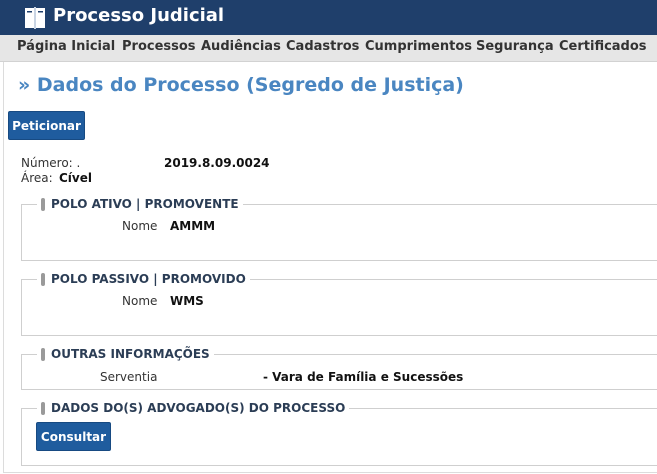 The width and height of the screenshot is (657, 474). Describe the element at coordinates (193, 226) in the screenshot. I see `polo-ativo-nome-value: AMMM` at that location.